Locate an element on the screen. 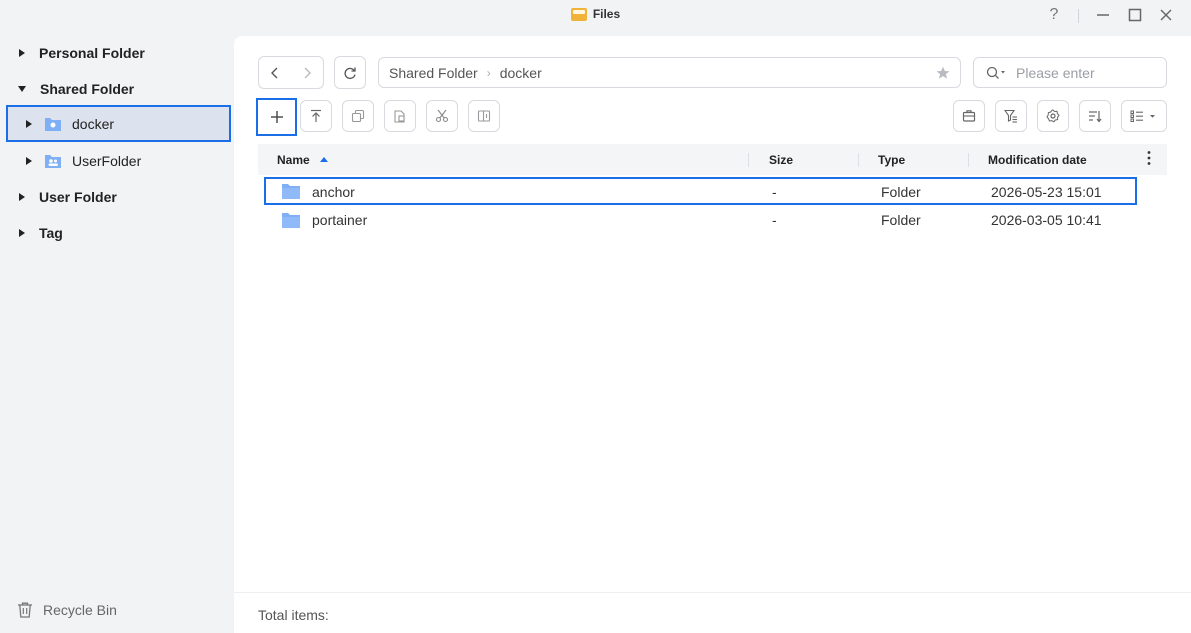 The width and height of the screenshot is (1191, 633). briefcase-icon is located at coordinates (969, 116).